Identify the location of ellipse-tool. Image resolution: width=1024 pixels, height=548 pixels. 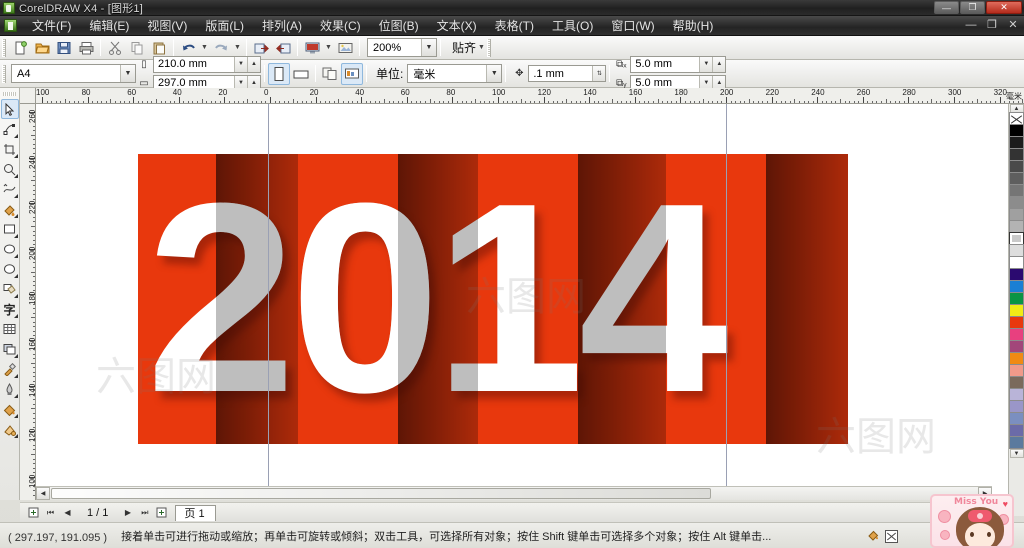
(10, 249).